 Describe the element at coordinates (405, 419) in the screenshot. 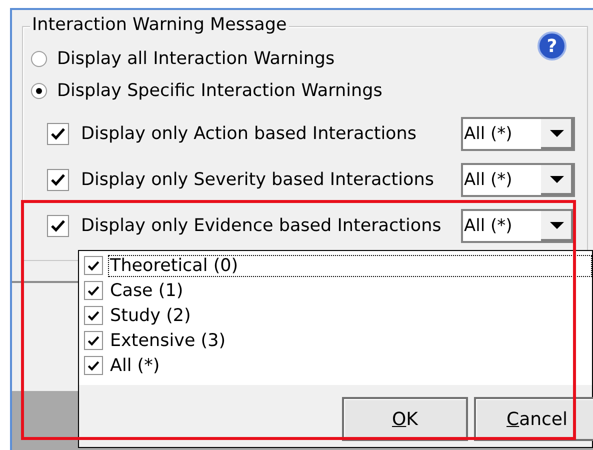

I see `ok-button: OK` at that location.